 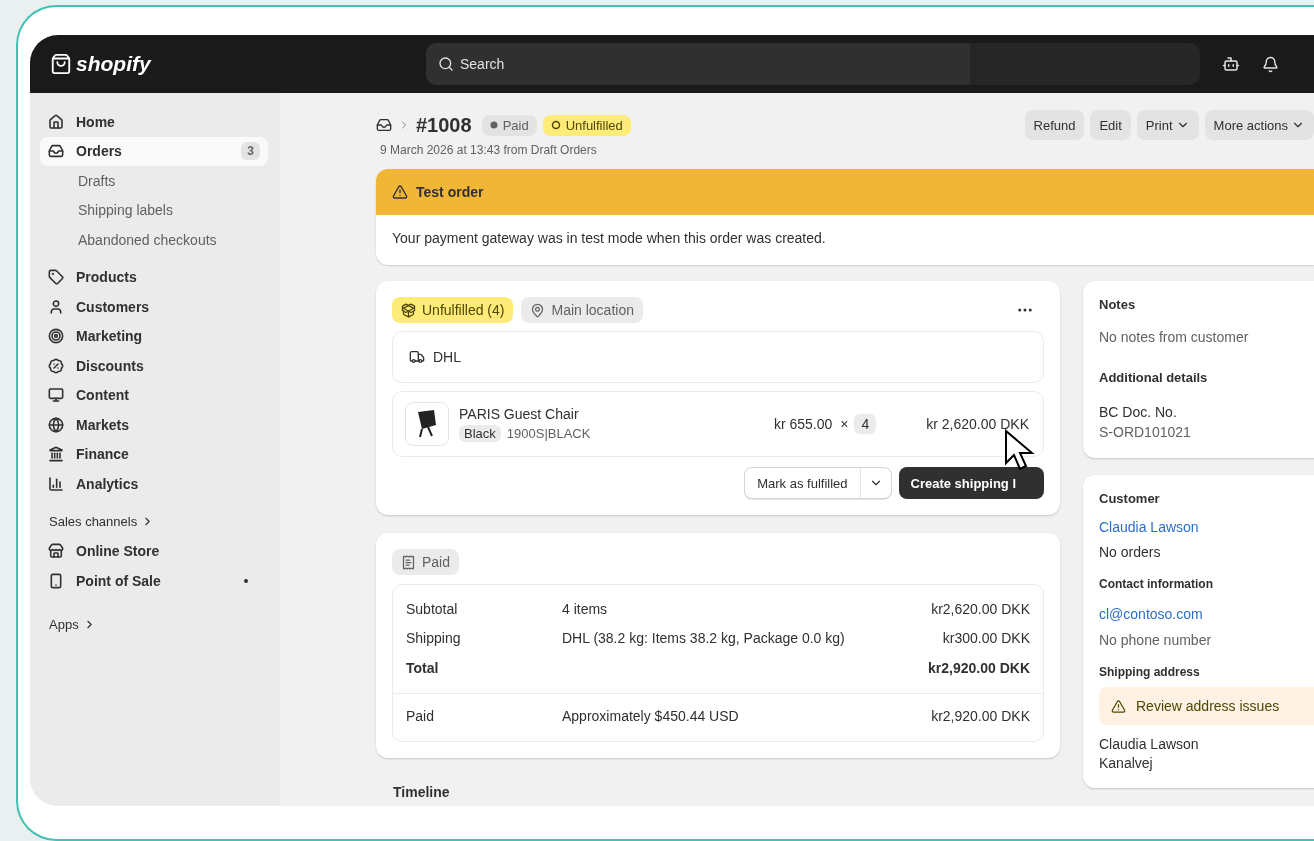 I want to click on ring-icon, so click(x=555, y=125).